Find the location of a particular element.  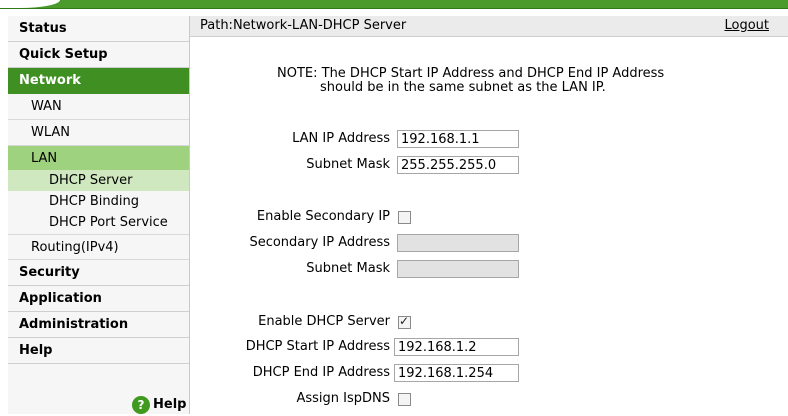

dhcp-end-input is located at coordinates (456, 373).